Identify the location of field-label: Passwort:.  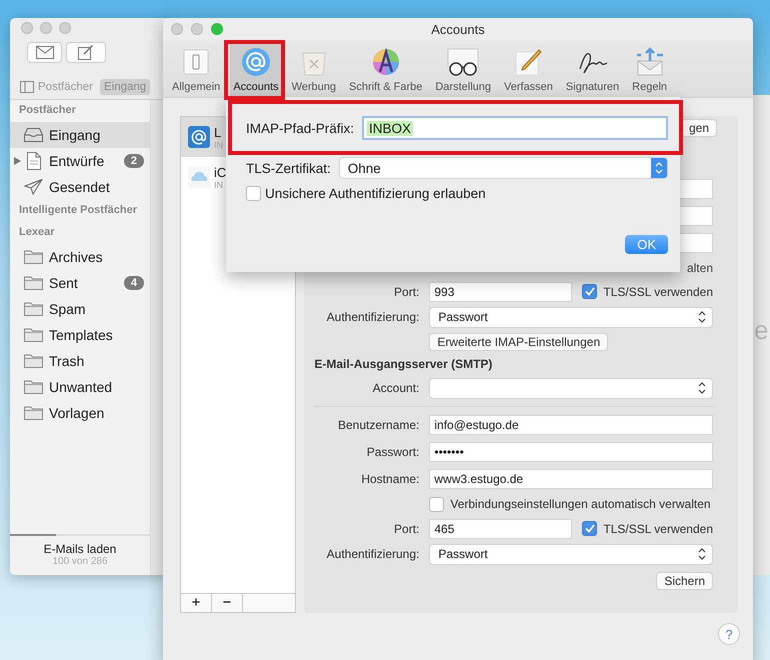
(393, 451).